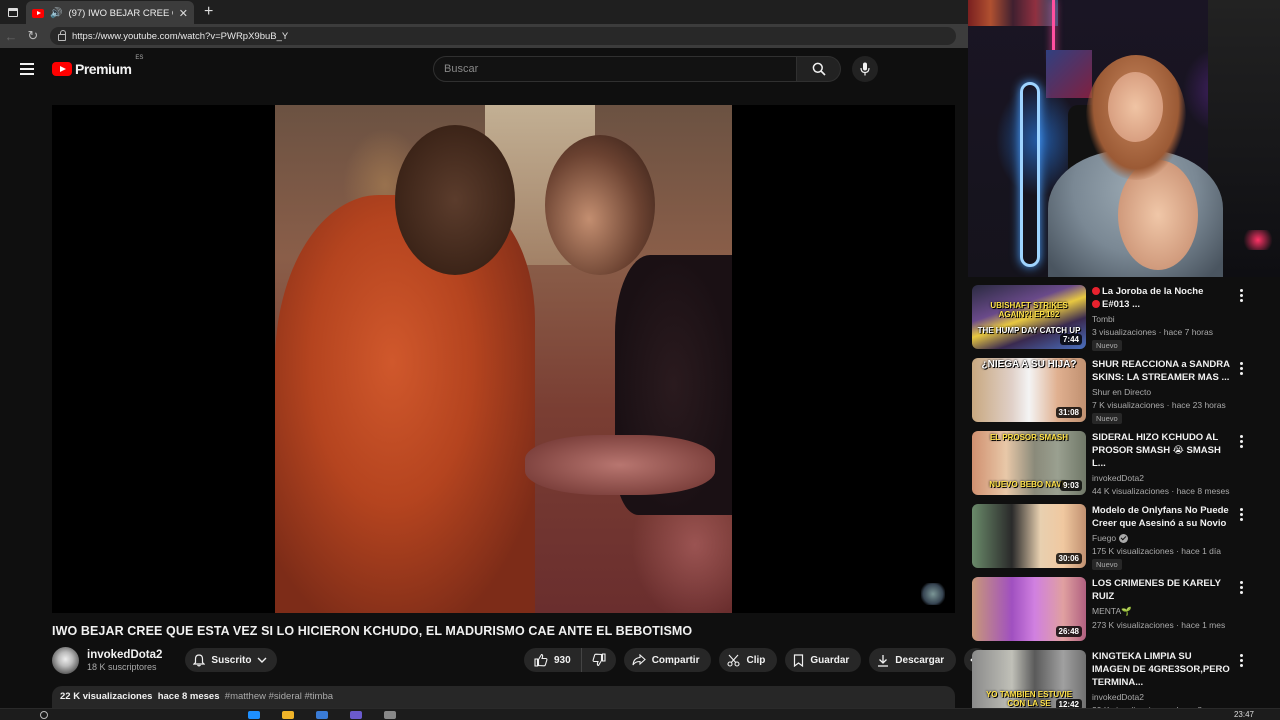  Describe the element at coordinates (288, 714) in the screenshot. I see `taskbar-folder-icon` at that location.